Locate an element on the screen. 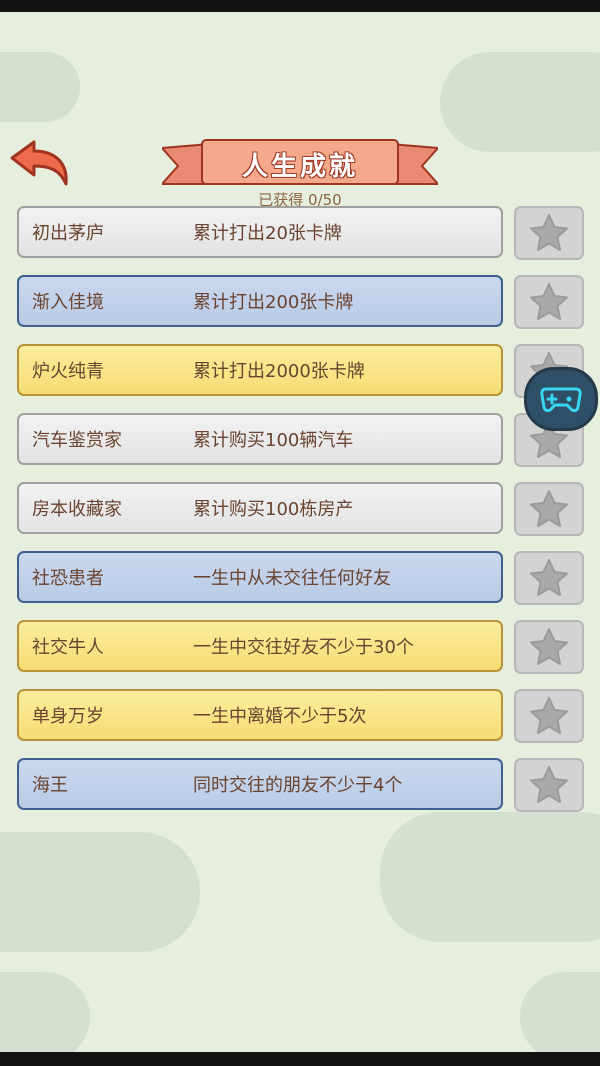 The width and height of the screenshot is (600, 1066). achievement-row: 社恐患者 一生中从未交往任何好友 is located at coordinates (300, 579).